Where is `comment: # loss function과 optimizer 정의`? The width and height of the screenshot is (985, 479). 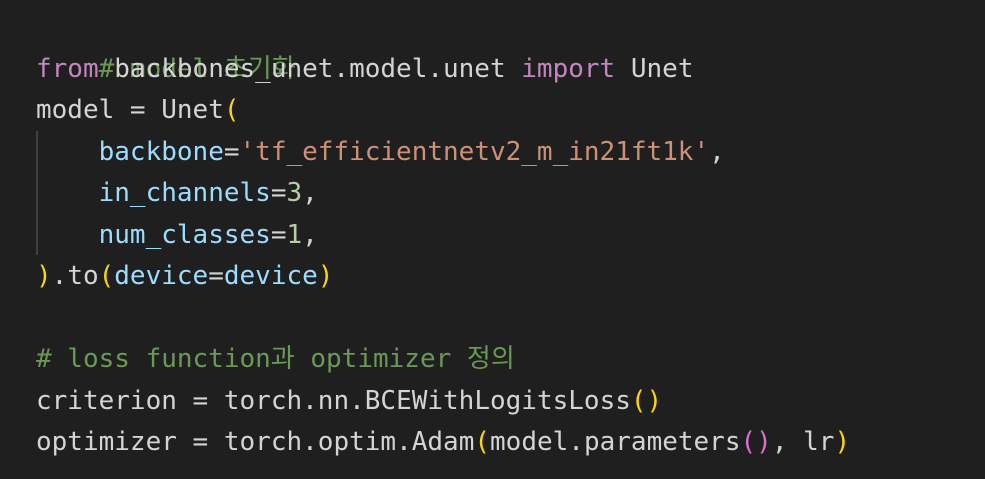
comment: # loss function과 optimizer 정의 is located at coordinates (275, 359).